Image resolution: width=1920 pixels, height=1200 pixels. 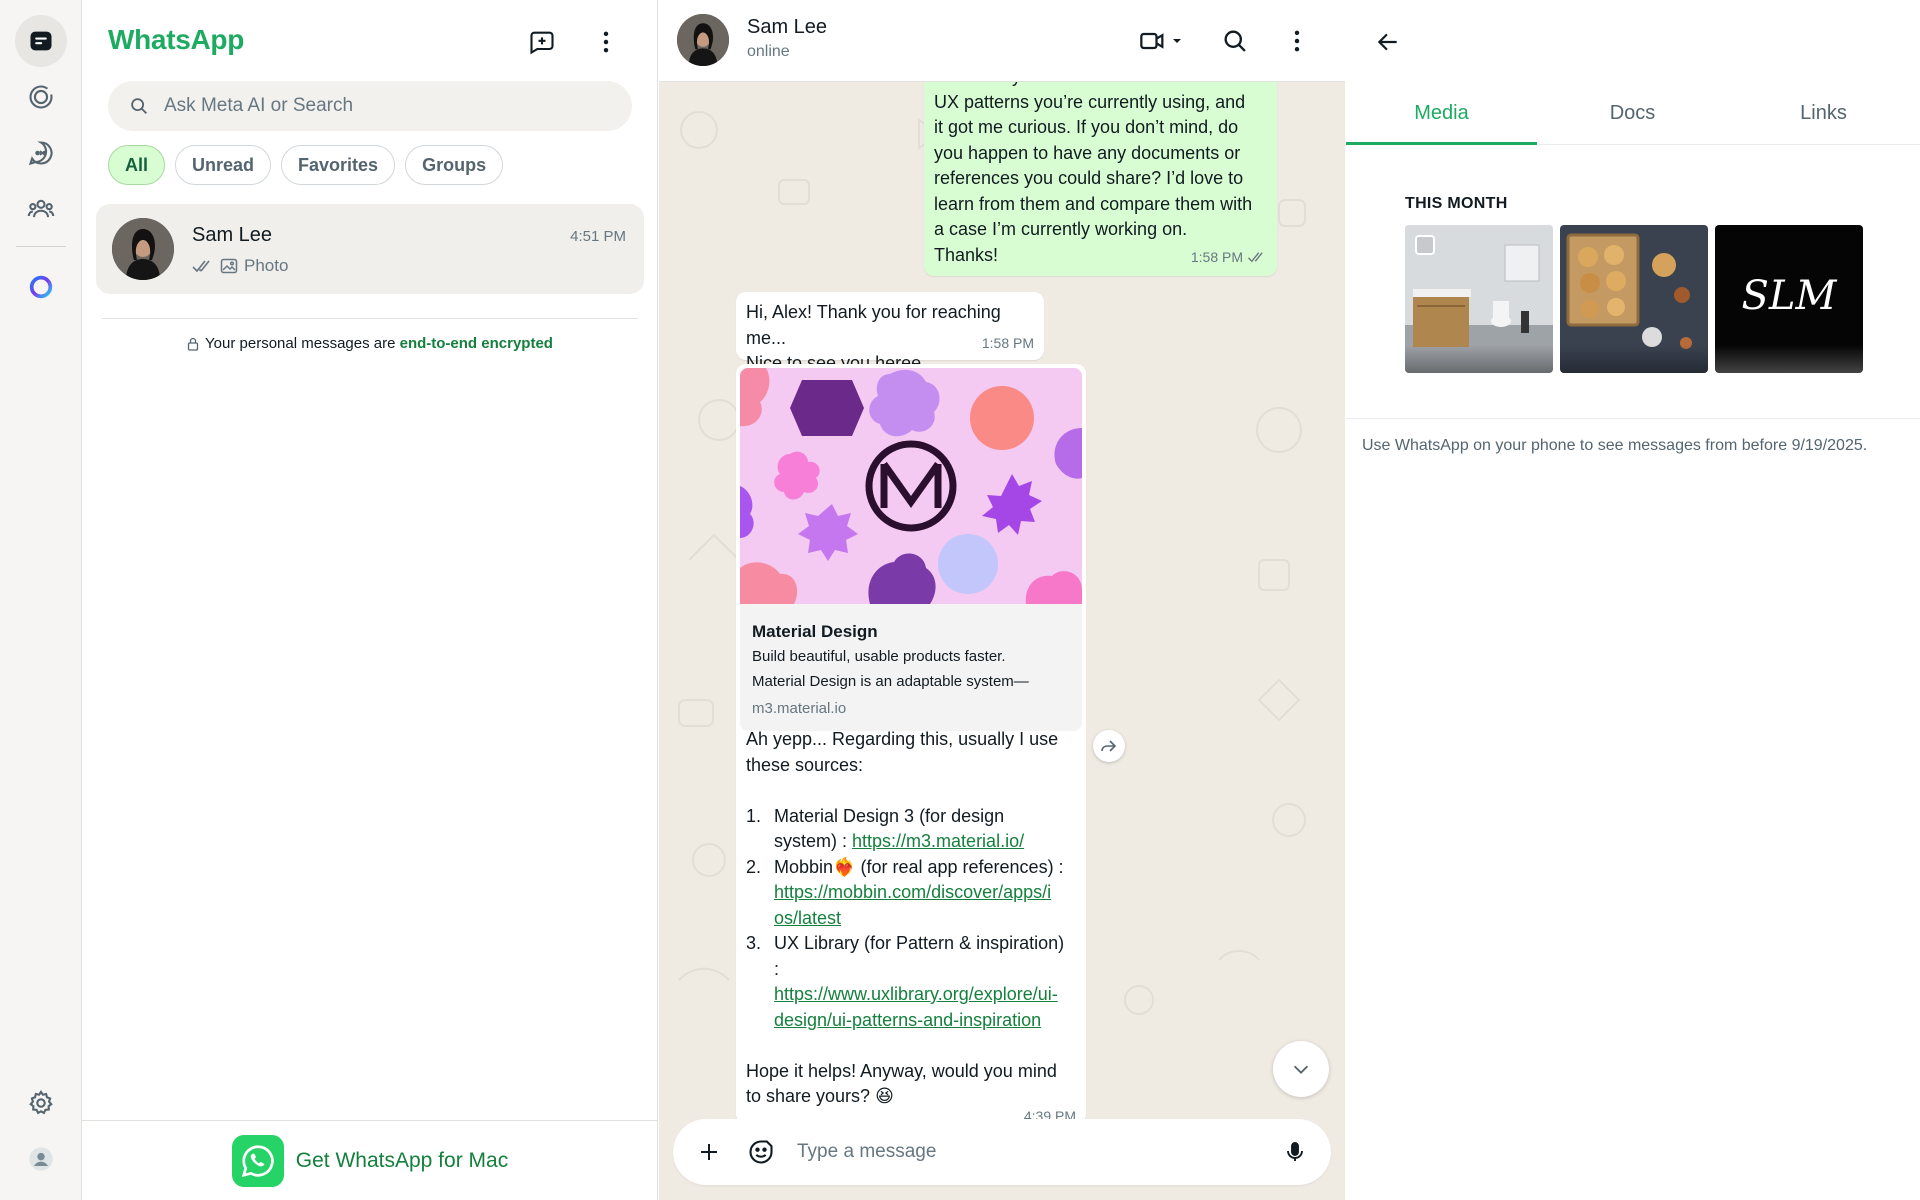 What do you see at coordinates (232, 235) in the screenshot?
I see `chat-name: Sam Lee` at bounding box center [232, 235].